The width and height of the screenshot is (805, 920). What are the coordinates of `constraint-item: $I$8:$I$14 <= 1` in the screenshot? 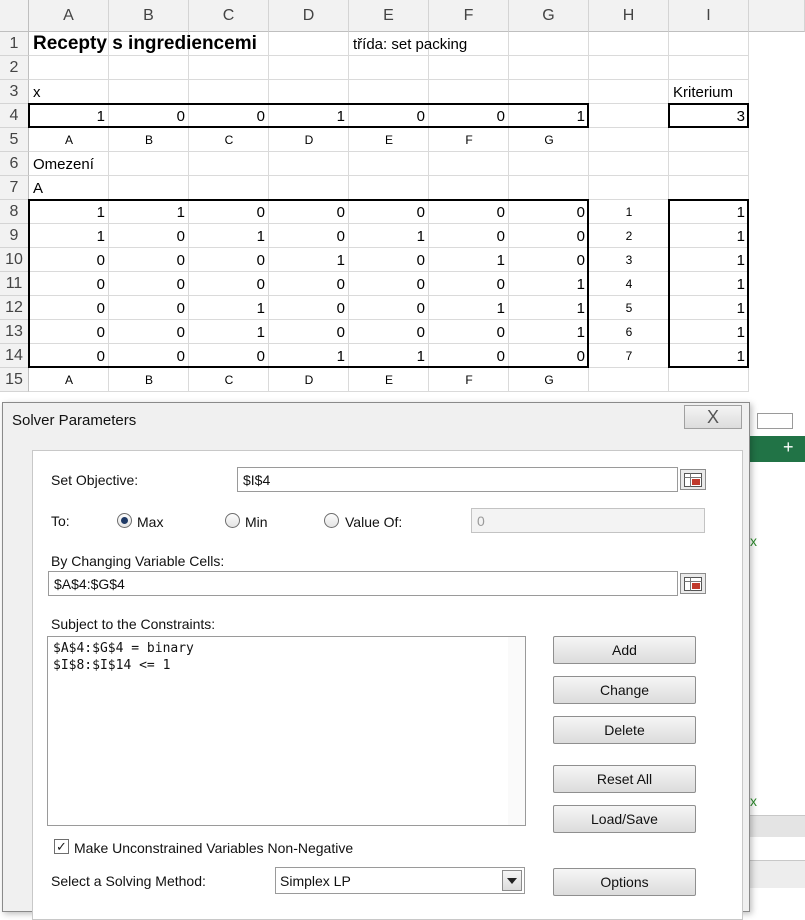 It's located at (111, 665).